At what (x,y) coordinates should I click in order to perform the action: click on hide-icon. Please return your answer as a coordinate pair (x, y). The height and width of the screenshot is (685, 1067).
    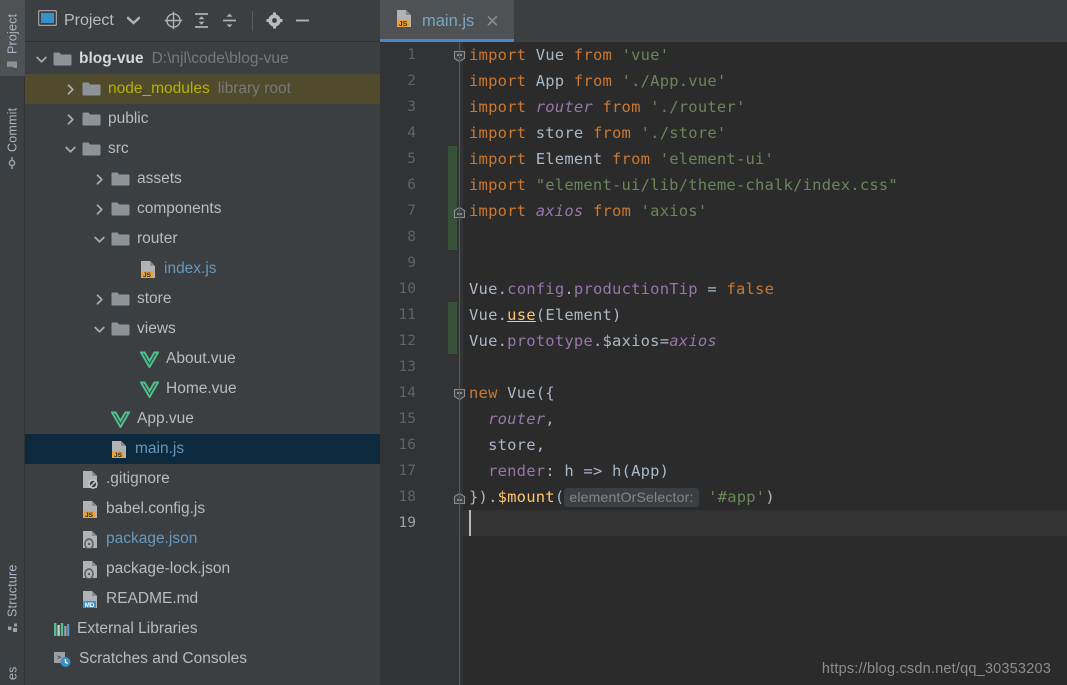
    Looking at the image, I should click on (303, 21).